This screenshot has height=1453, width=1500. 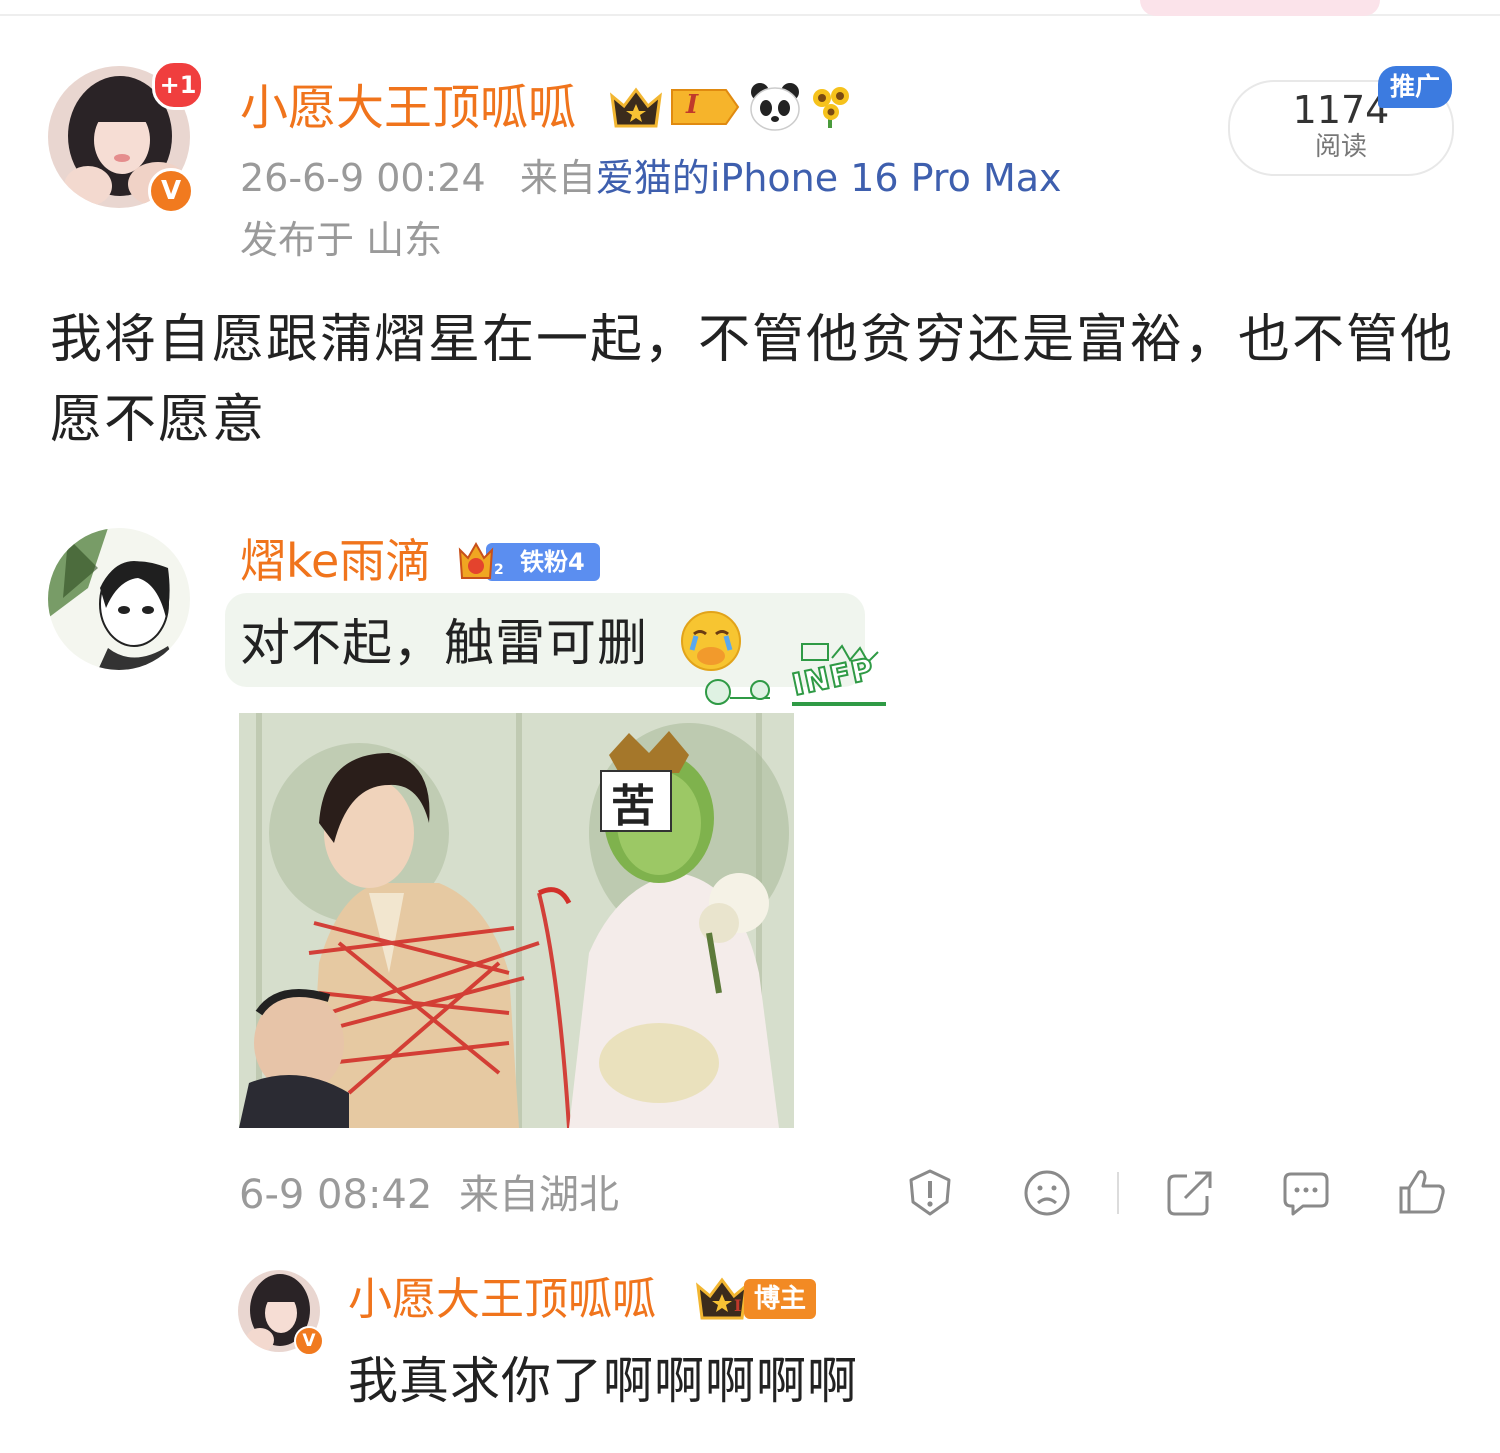 What do you see at coordinates (775, 106) in the screenshot?
I see `panda-icon` at bounding box center [775, 106].